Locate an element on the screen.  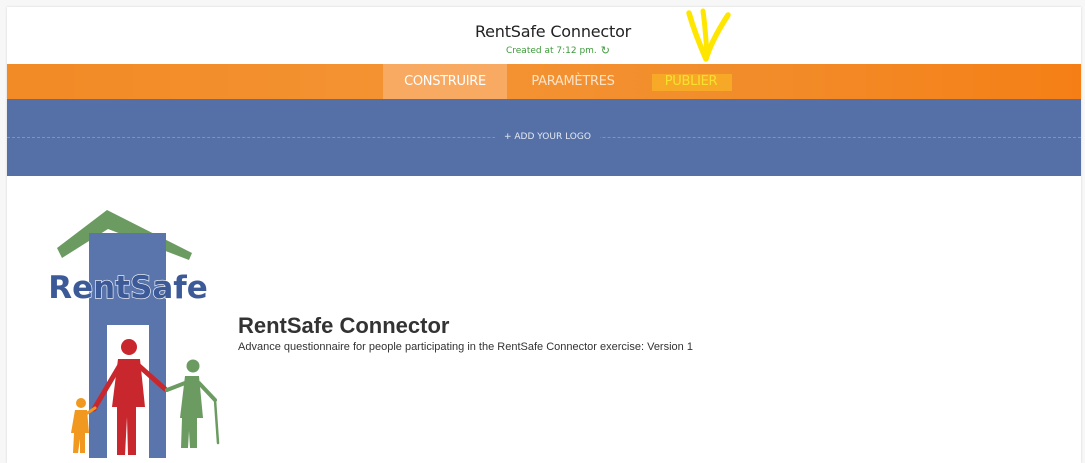
logo-green-figure is located at coordinates (192, 403).